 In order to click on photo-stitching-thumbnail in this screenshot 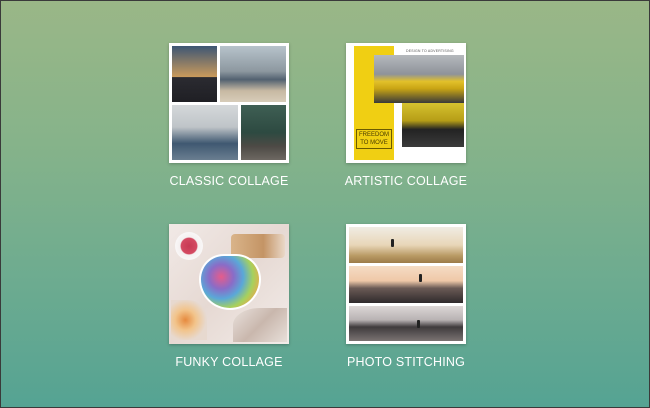, I will do `click(406, 284)`.